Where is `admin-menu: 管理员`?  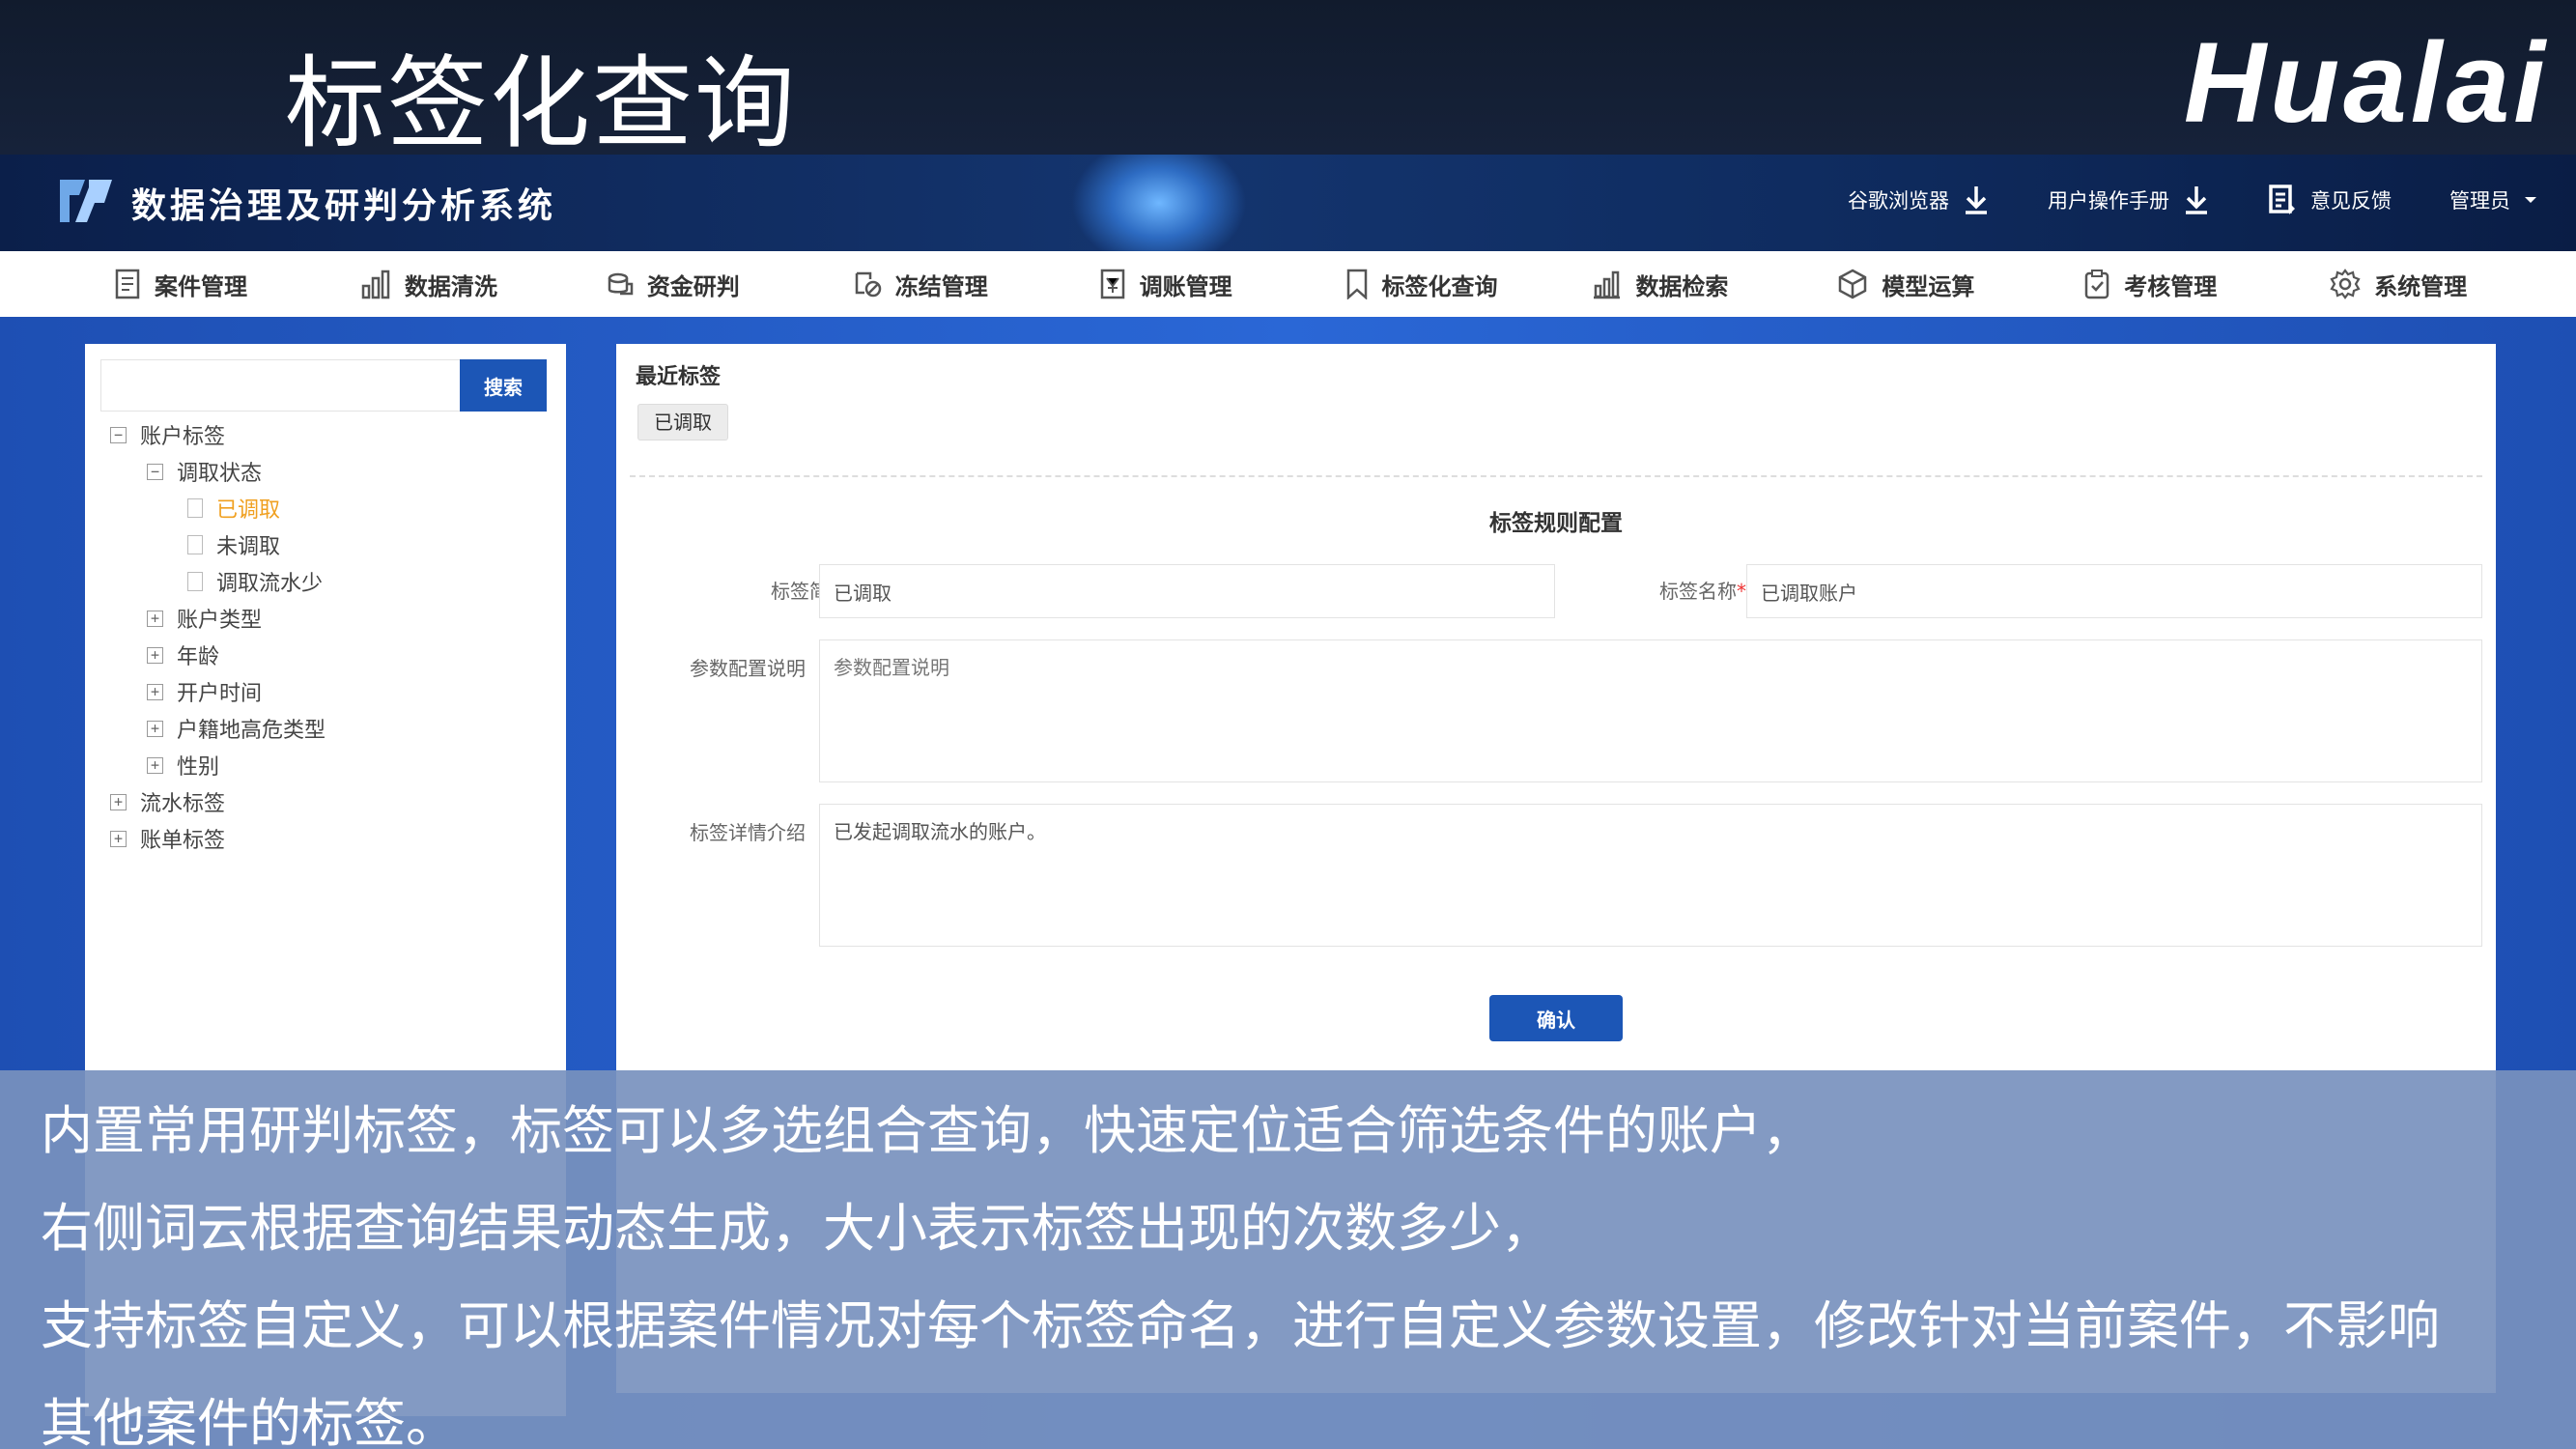 admin-menu: 管理员 is located at coordinates (2493, 199).